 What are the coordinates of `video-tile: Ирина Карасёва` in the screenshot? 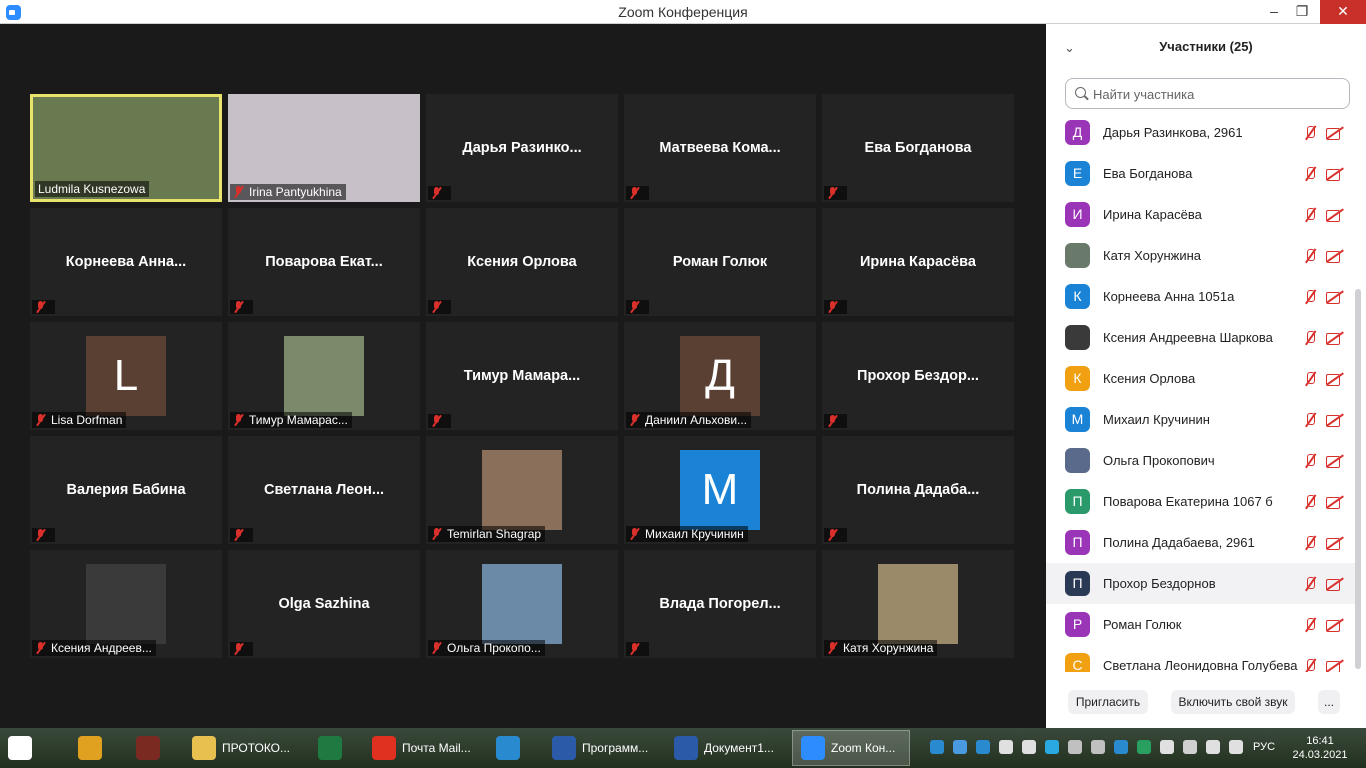 It's located at (918, 262).